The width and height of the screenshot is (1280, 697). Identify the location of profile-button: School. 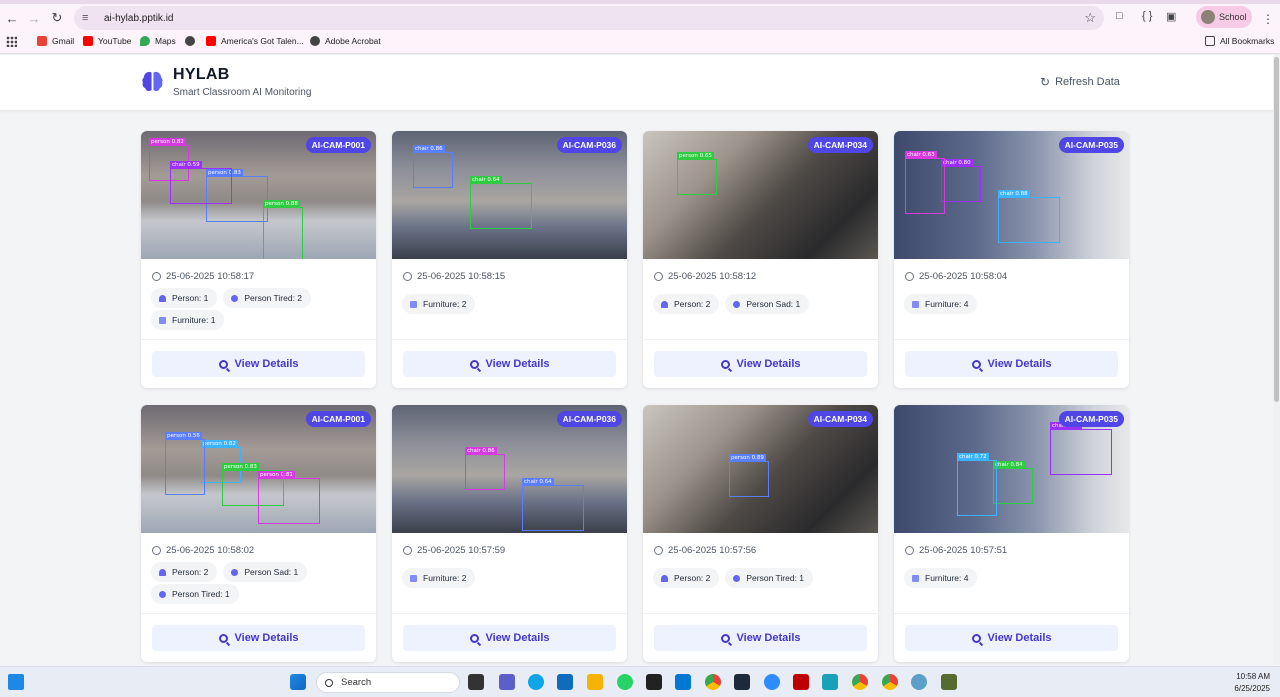
(1224, 17).